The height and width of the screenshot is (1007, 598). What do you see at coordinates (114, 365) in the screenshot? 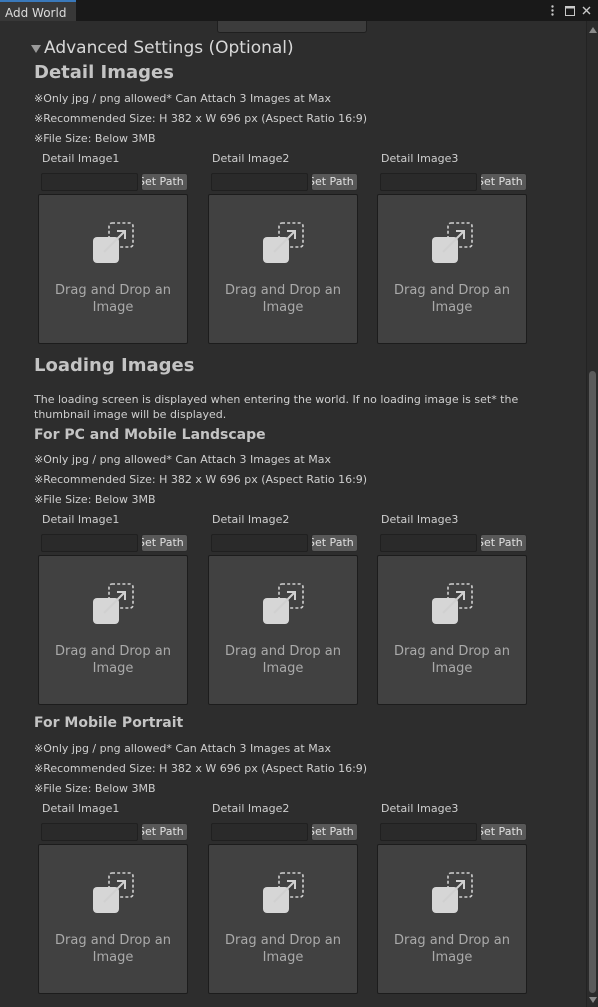
I see `loading-images-heading: Loading Images` at bounding box center [114, 365].